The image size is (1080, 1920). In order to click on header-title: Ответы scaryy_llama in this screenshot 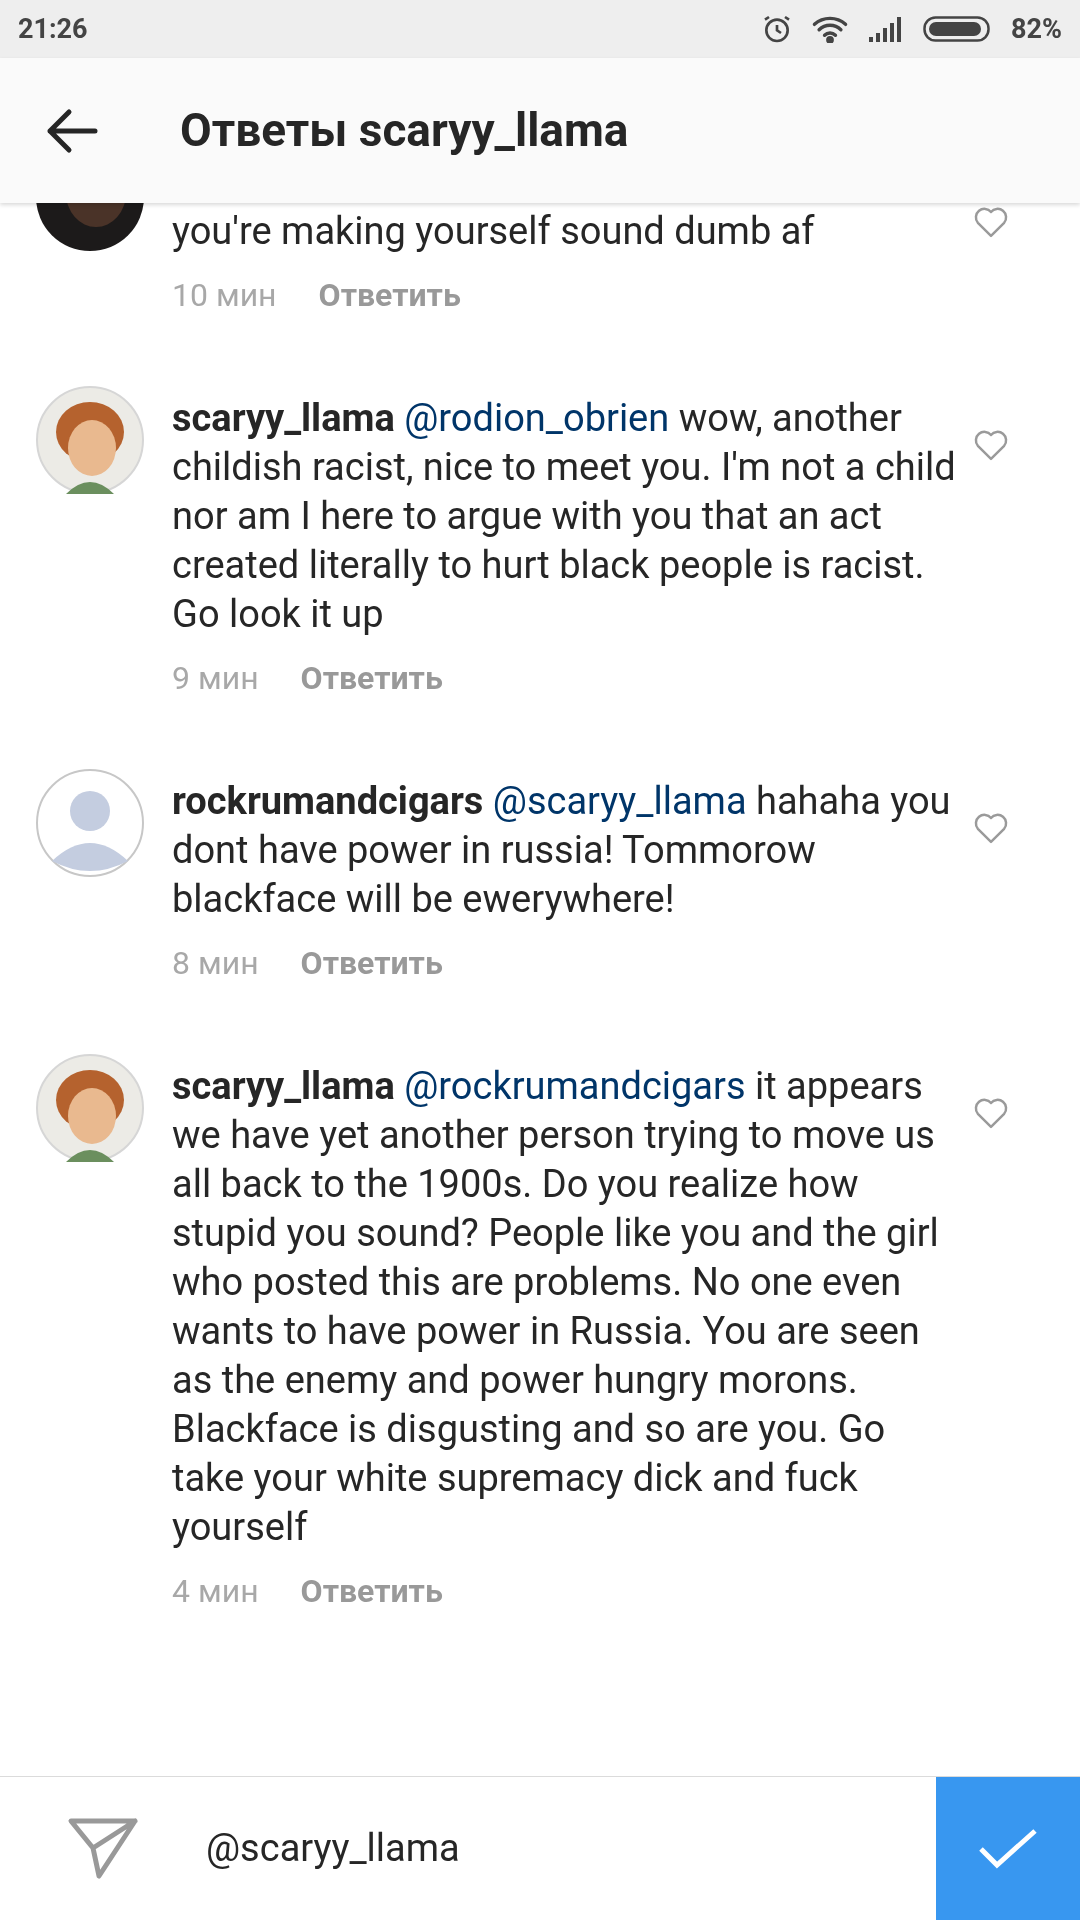, I will do `click(404, 130)`.